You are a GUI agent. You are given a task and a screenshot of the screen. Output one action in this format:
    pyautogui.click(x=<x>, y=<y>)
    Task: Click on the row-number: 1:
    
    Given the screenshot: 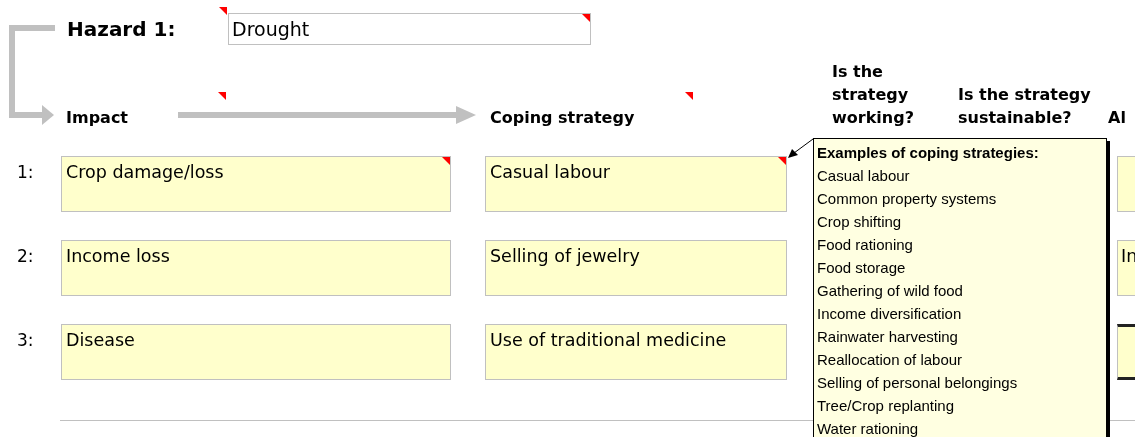 What is the action you would take?
    pyautogui.click(x=25, y=172)
    